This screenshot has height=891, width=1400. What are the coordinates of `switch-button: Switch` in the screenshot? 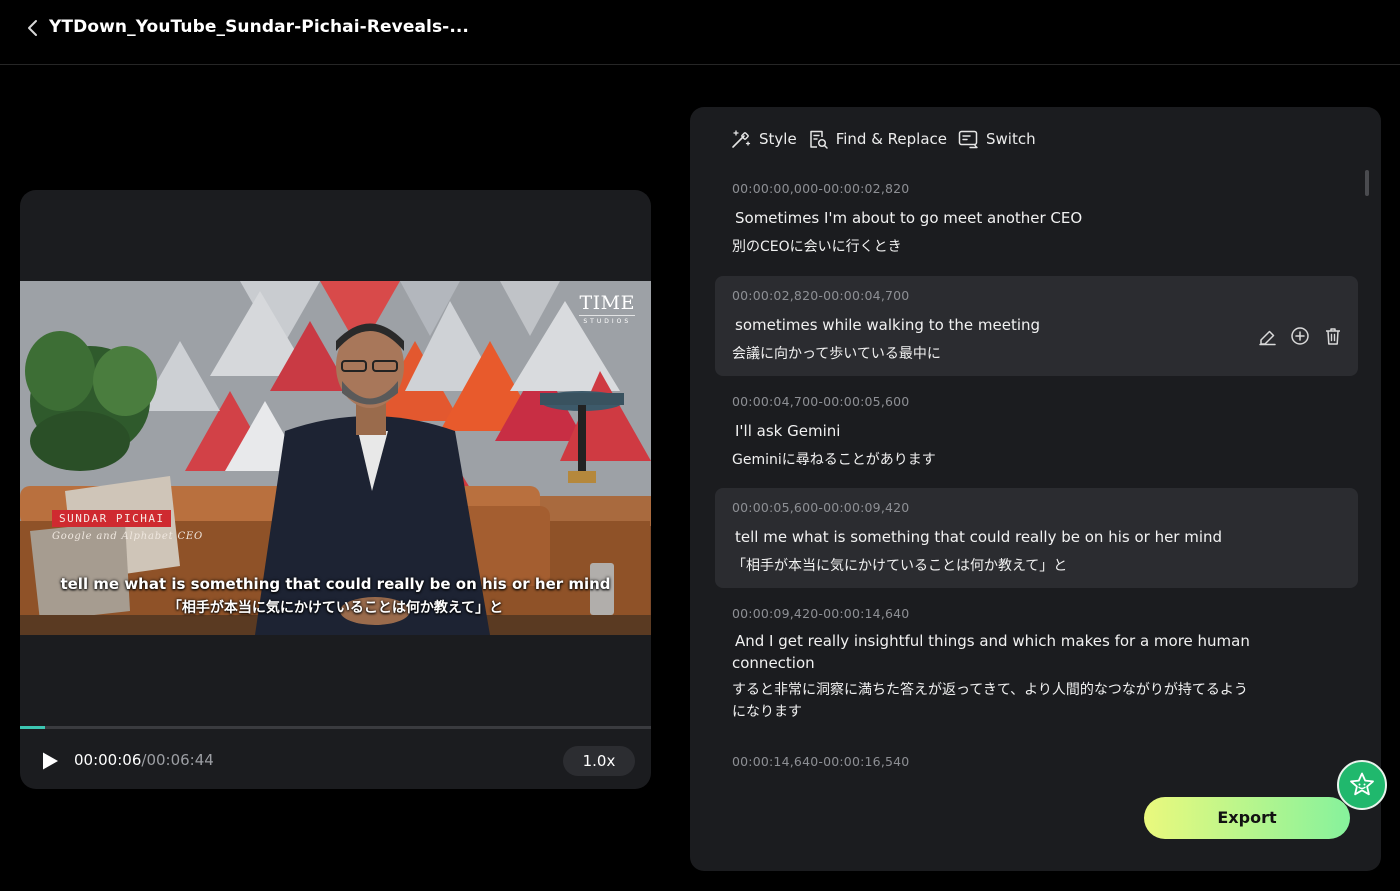 It's located at (996, 139).